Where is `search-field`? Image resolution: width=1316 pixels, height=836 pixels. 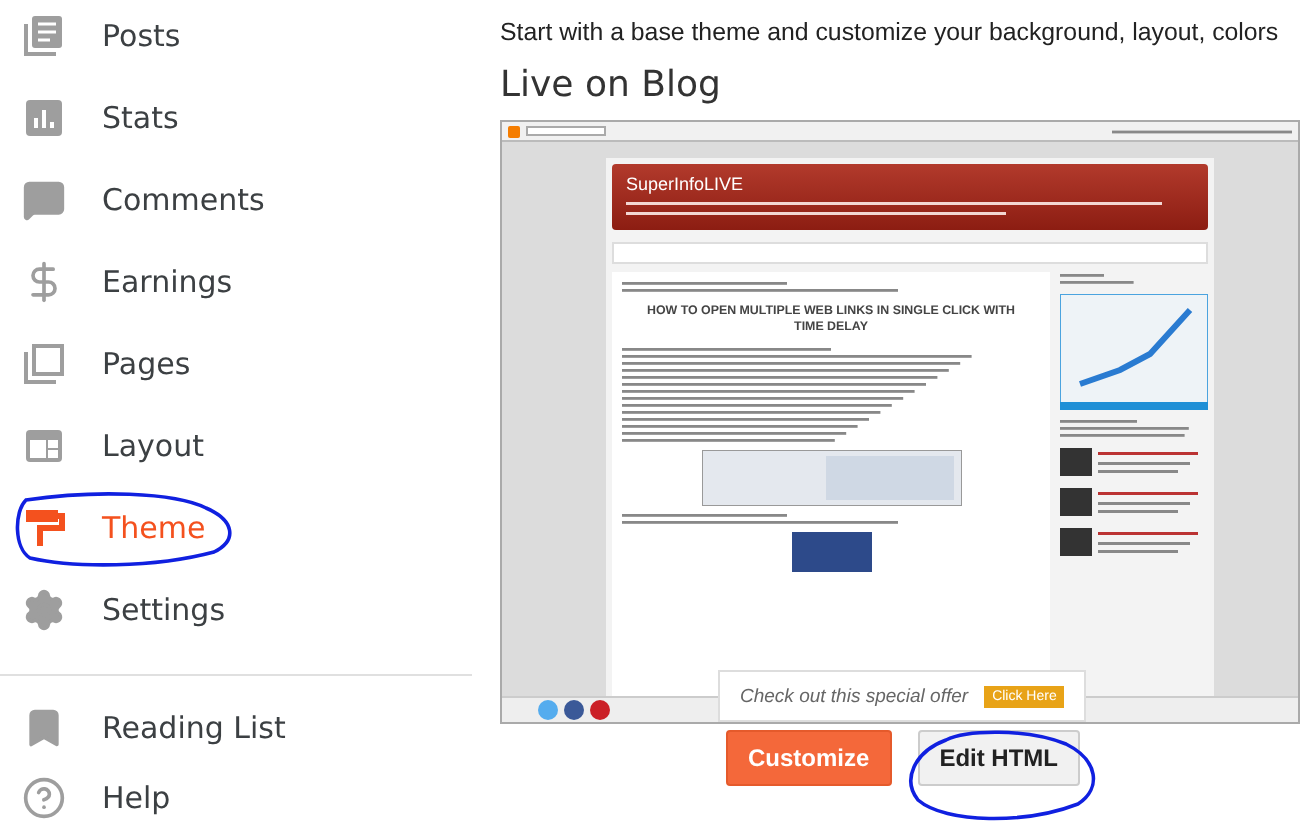 search-field is located at coordinates (566, 131).